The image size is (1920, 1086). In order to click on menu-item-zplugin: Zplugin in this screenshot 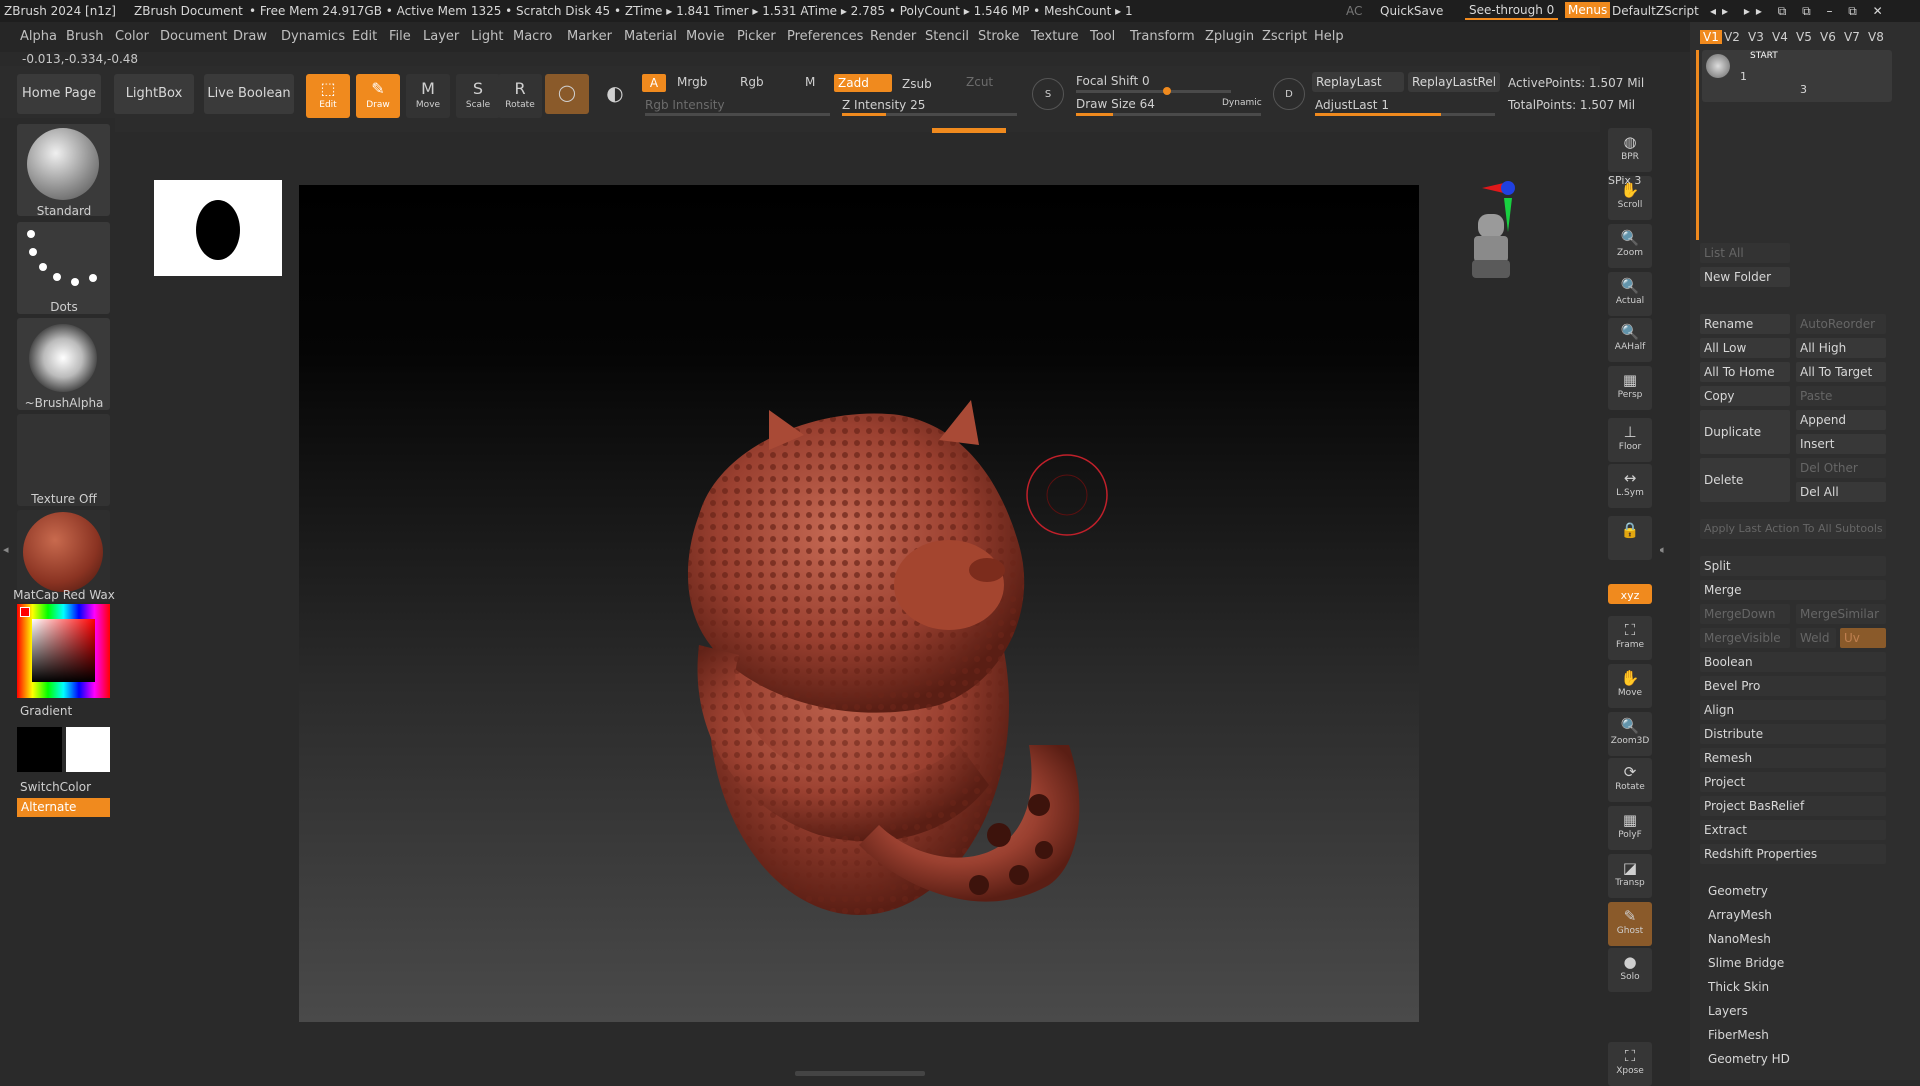, I will do `click(1229, 36)`.